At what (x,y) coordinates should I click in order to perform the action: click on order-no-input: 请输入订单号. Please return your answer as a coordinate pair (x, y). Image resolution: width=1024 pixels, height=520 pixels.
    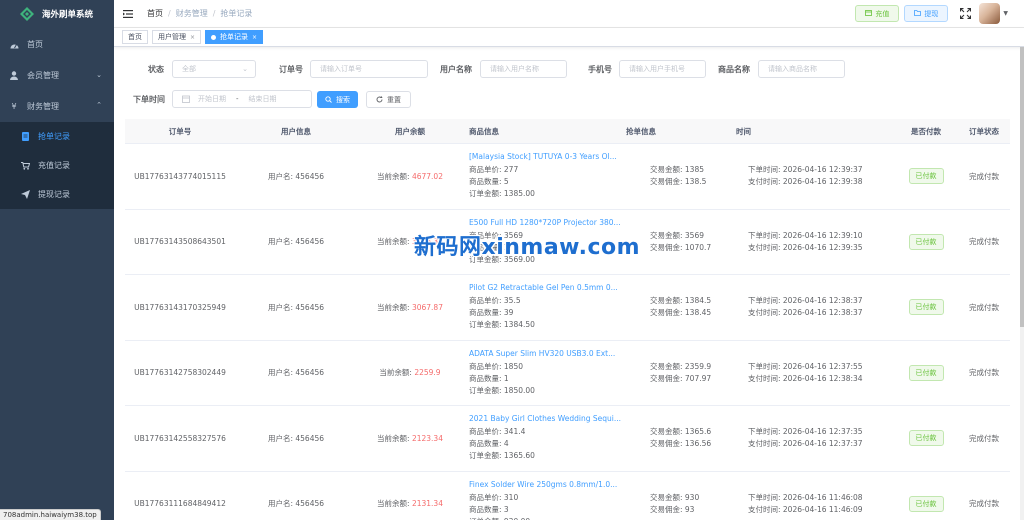
    Looking at the image, I should click on (369, 69).